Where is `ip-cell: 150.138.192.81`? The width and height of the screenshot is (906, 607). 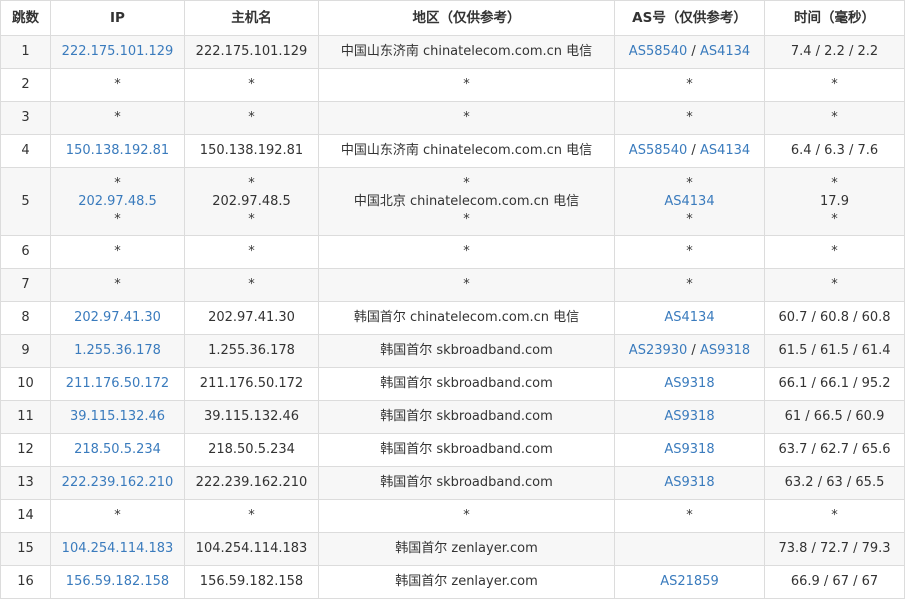
ip-cell: 150.138.192.81 is located at coordinates (117, 151).